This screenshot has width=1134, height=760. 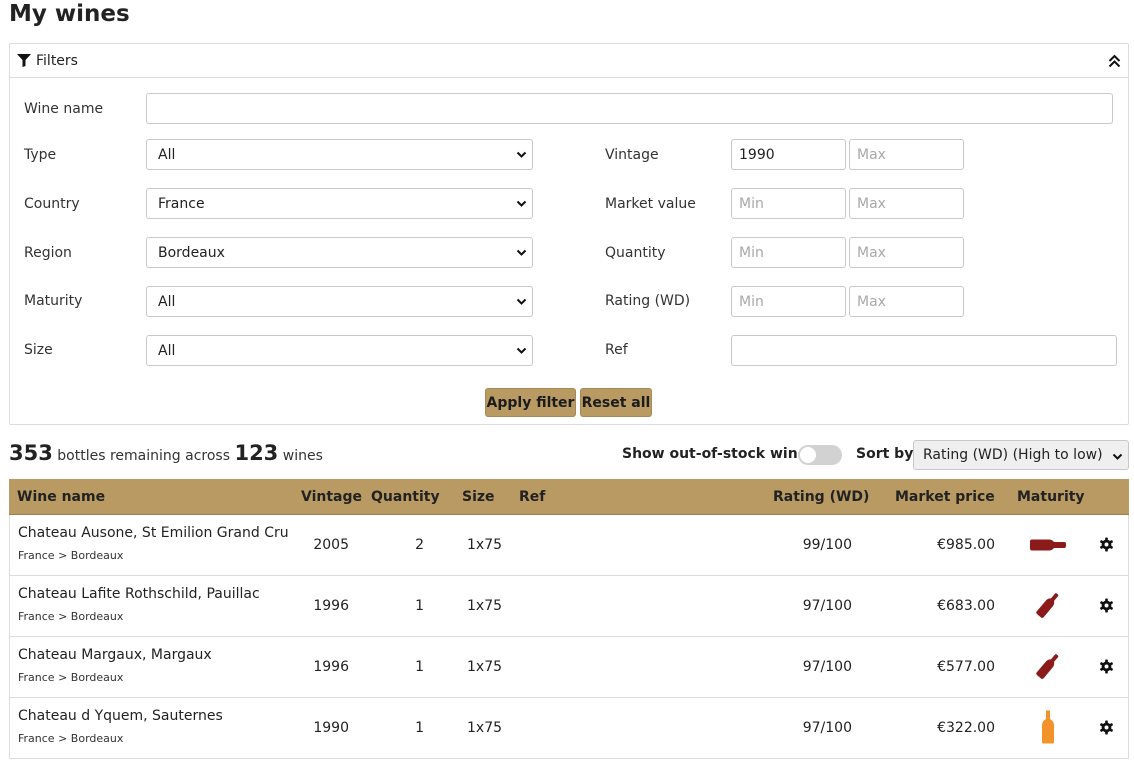 What do you see at coordinates (966, 606) in the screenshot?
I see `price-cell: €683.00` at bounding box center [966, 606].